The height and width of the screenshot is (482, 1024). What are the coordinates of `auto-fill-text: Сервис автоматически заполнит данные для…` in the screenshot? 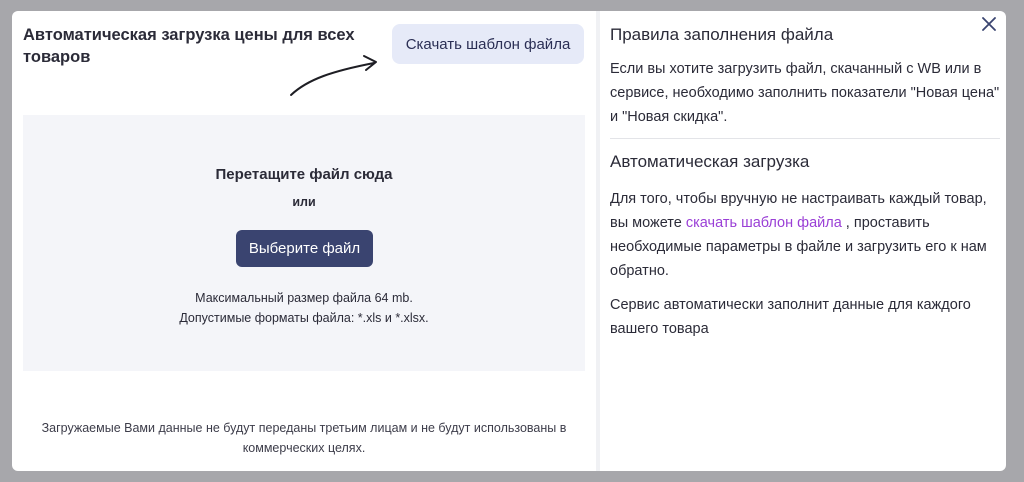 It's located at (790, 317).